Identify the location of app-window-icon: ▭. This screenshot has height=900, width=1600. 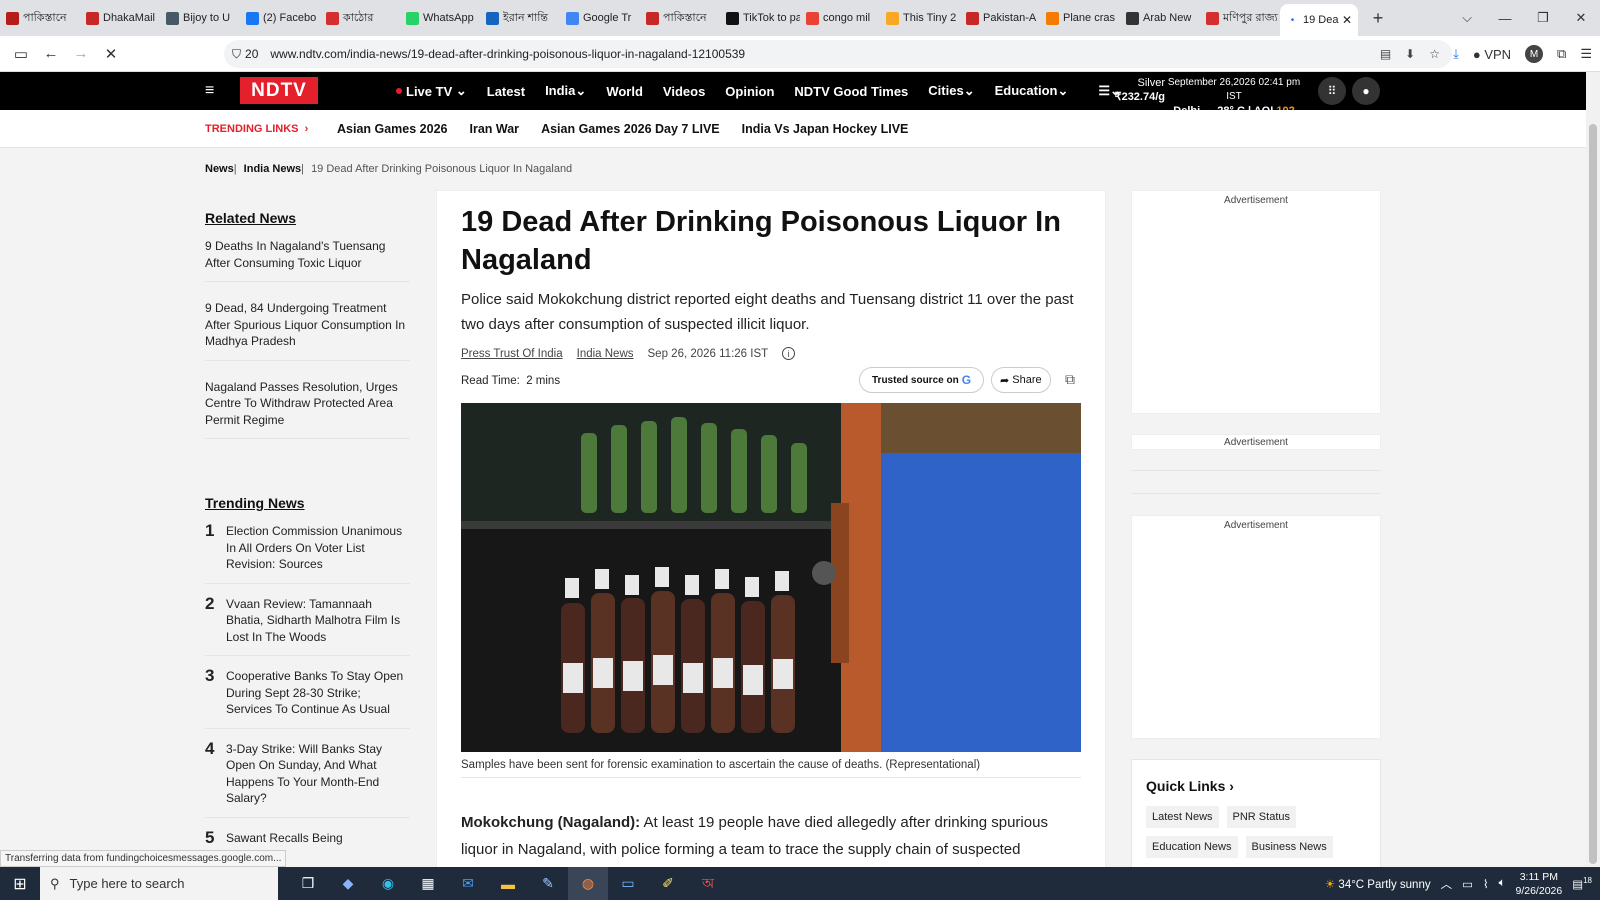
(628, 883).